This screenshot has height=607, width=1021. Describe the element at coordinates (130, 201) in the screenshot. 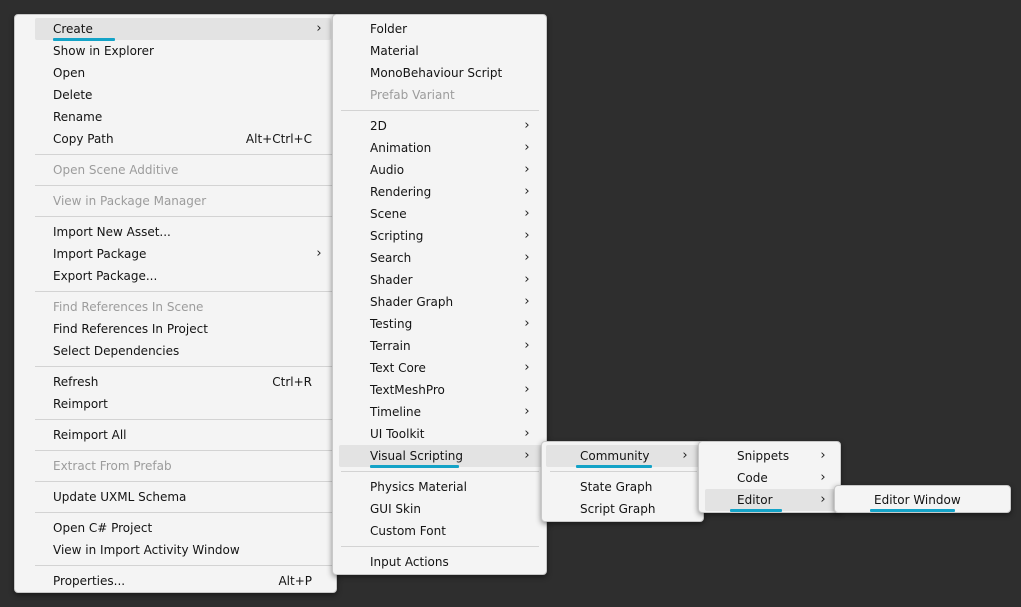

I see `menu-item-label: View in Package Manager` at that location.